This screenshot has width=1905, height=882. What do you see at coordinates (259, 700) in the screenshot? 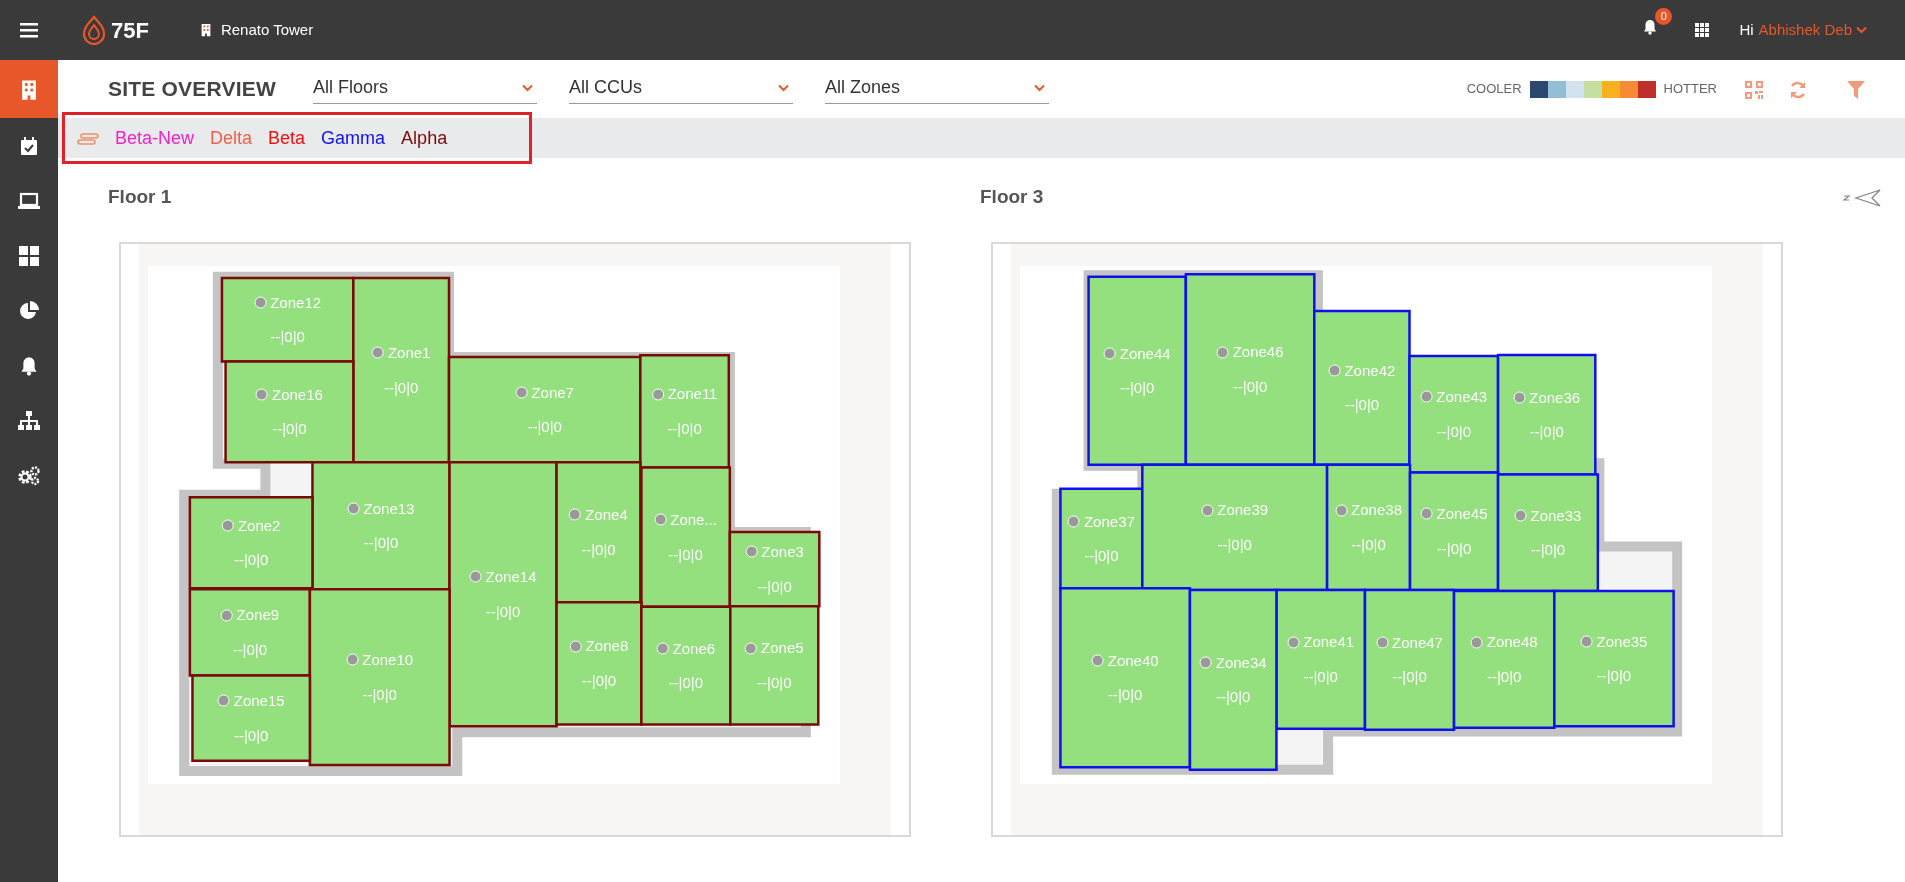
I see `zone-name: Zone15` at bounding box center [259, 700].